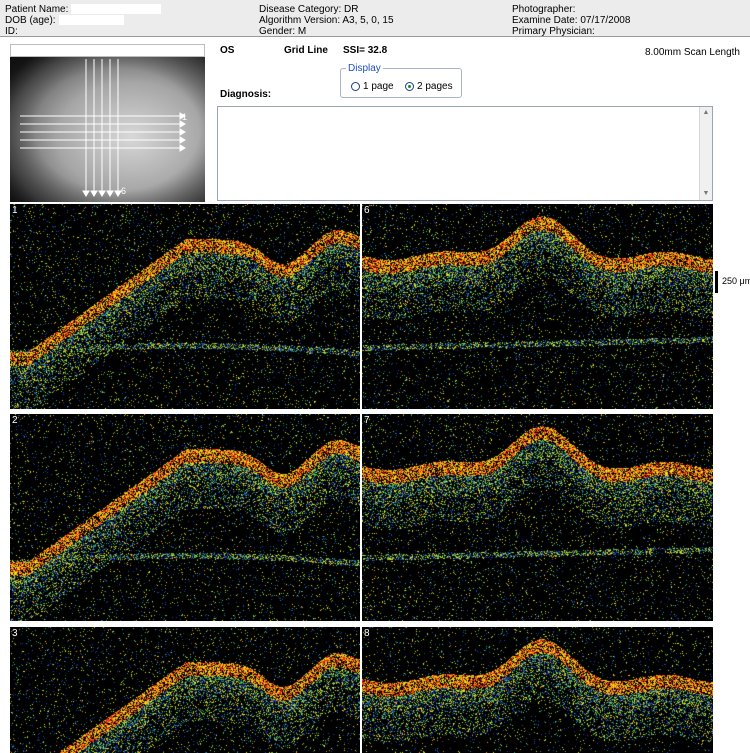 The height and width of the screenshot is (753, 750). What do you see at coordinates (401, 80) in the screenshot?
I see `display-group: Display 1 page 2 pages` at bounding box center [401, 80].